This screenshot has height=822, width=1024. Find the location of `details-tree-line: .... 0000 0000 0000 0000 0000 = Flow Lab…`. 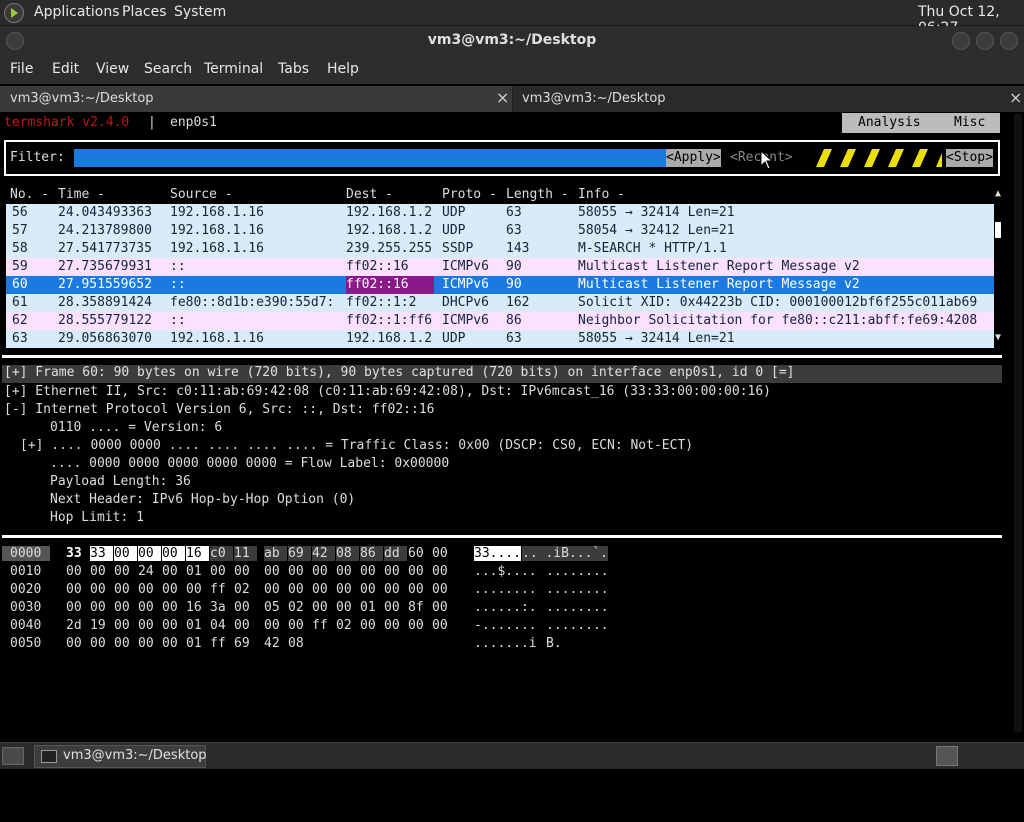

details-tree-line: .... 0000 0000 0000 0000 0000 = Flow Lab… is located at coordinates (249, 463).